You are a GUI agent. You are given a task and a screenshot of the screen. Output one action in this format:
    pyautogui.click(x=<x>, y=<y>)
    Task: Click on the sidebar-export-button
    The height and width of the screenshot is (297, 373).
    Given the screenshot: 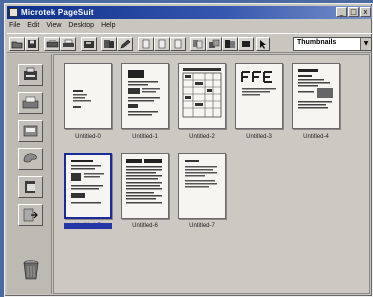 What is the action you would take?
    pyautogui.click(x=30, y=215)
    